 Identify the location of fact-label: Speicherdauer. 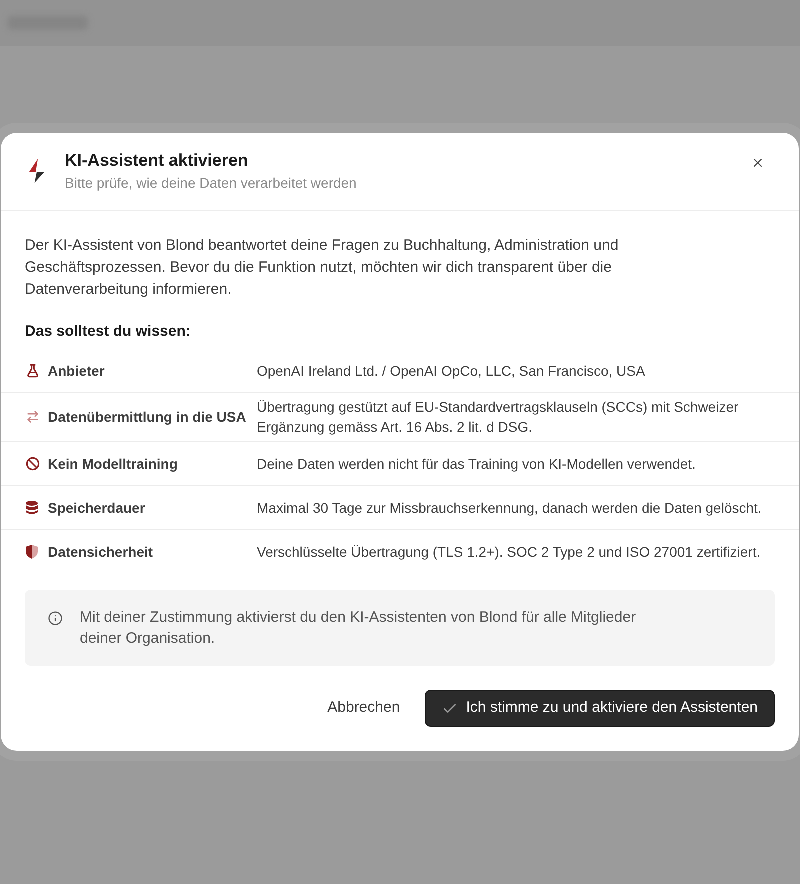
(97, 508).